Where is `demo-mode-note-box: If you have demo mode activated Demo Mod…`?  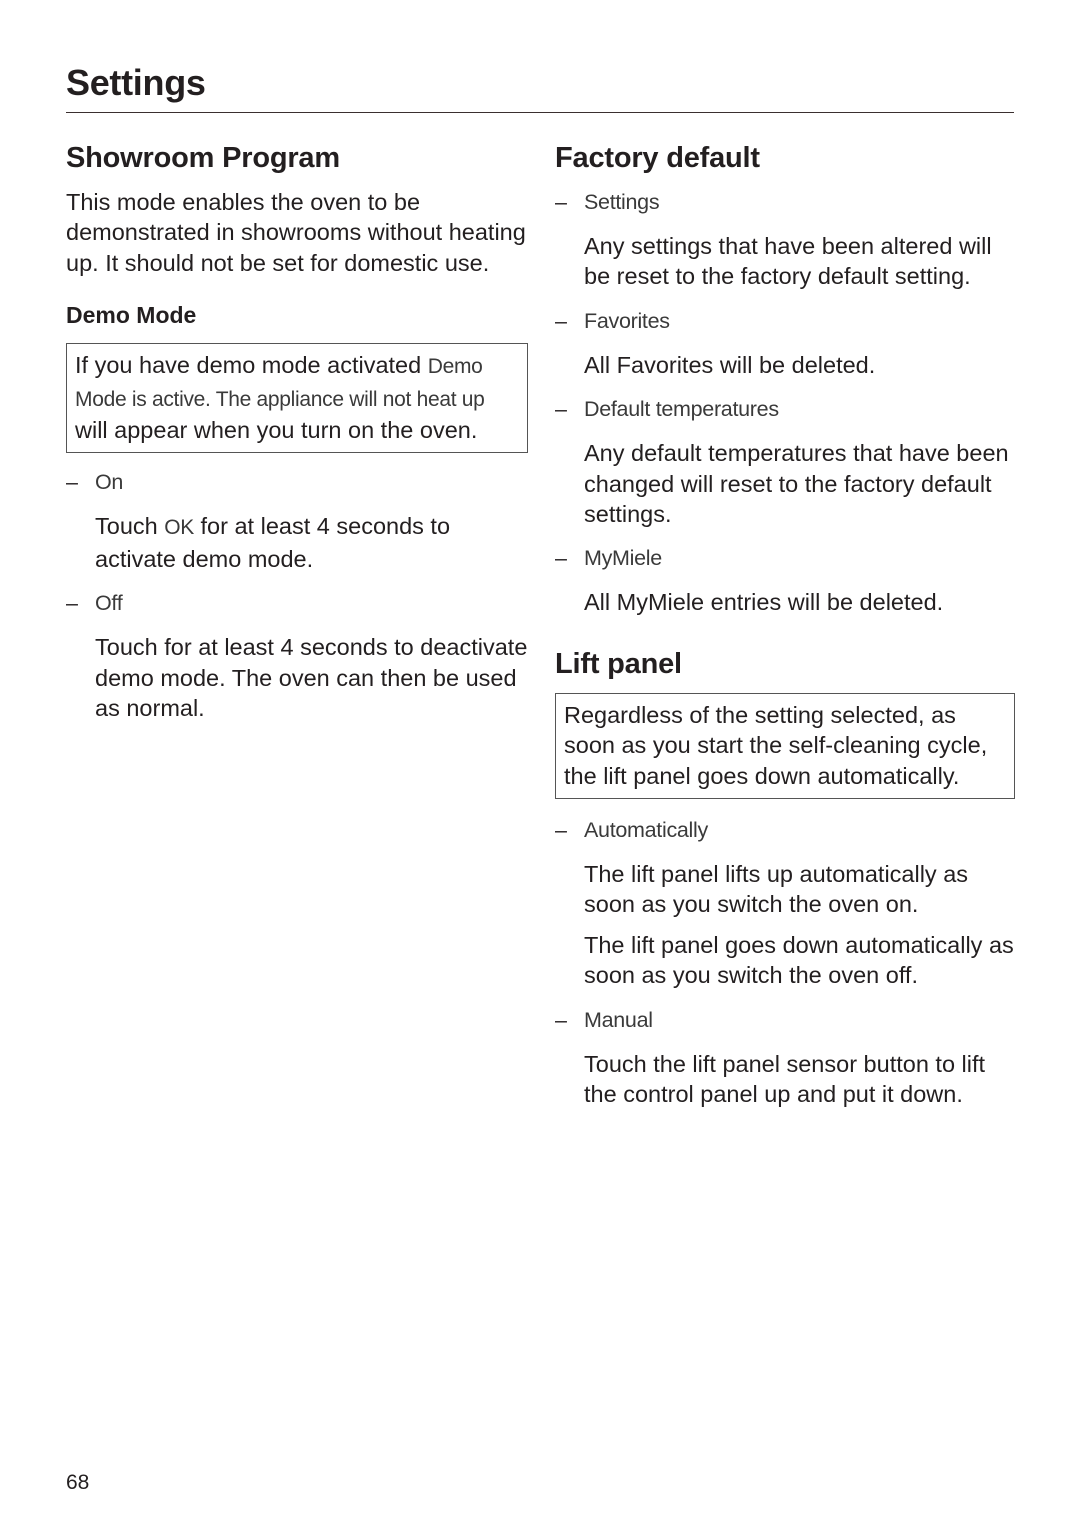 demo-mode-note-box: If you have demo mode activated Demo Mod… is located at coordinates (297, 398).